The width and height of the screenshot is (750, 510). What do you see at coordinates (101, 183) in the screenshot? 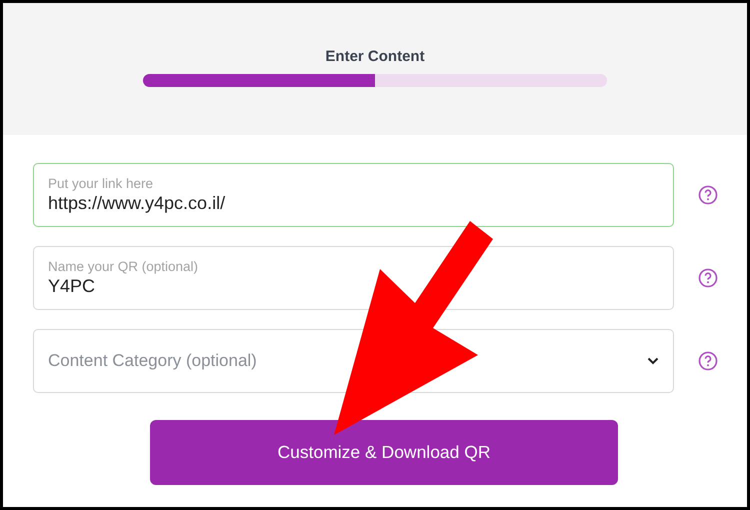
I see `field-placeholder: Put your link here` at bounding box center [101, 183].